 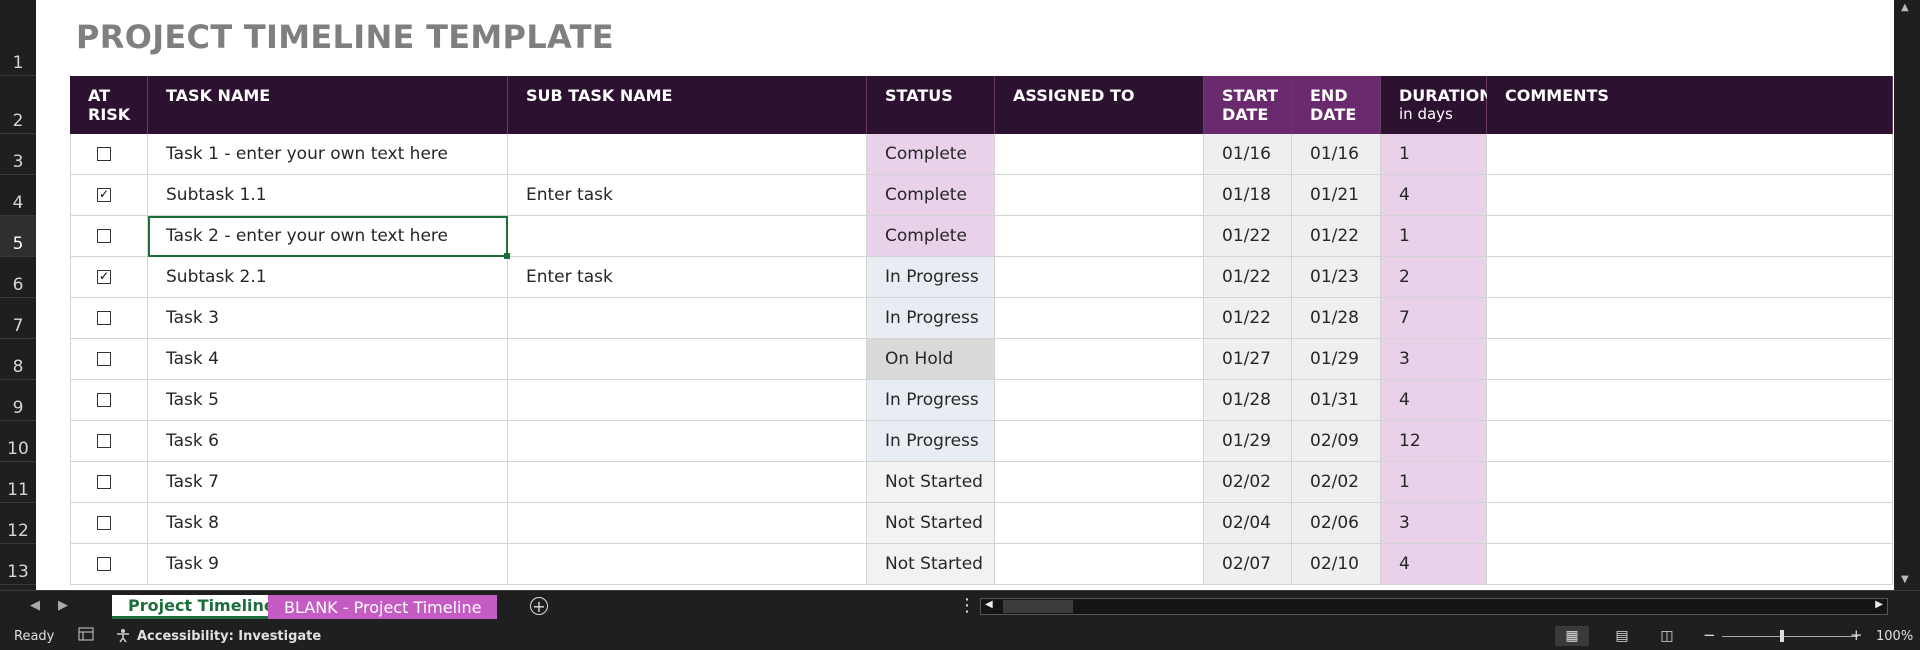 What do you see at coordinates (1907, 295) in the screenshot?
I see `vertical-scrollbar: ▲ ▼` at bounding box center [1907, 295].